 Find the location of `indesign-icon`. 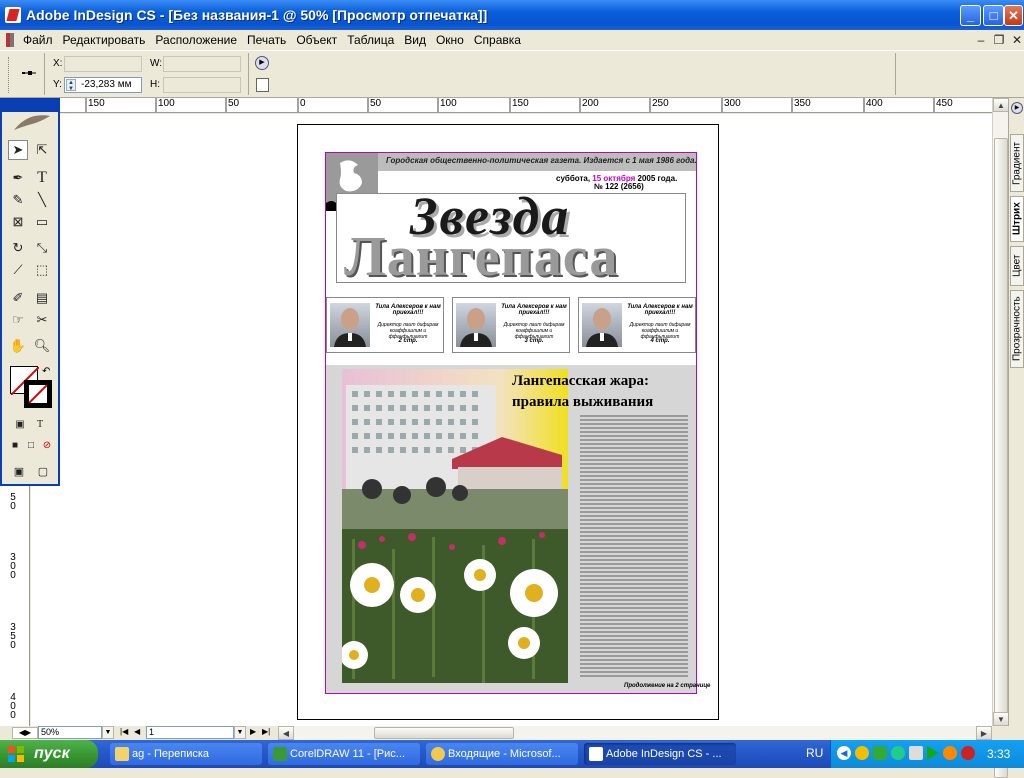

indesign-icon is located at coordinates (596, 754).